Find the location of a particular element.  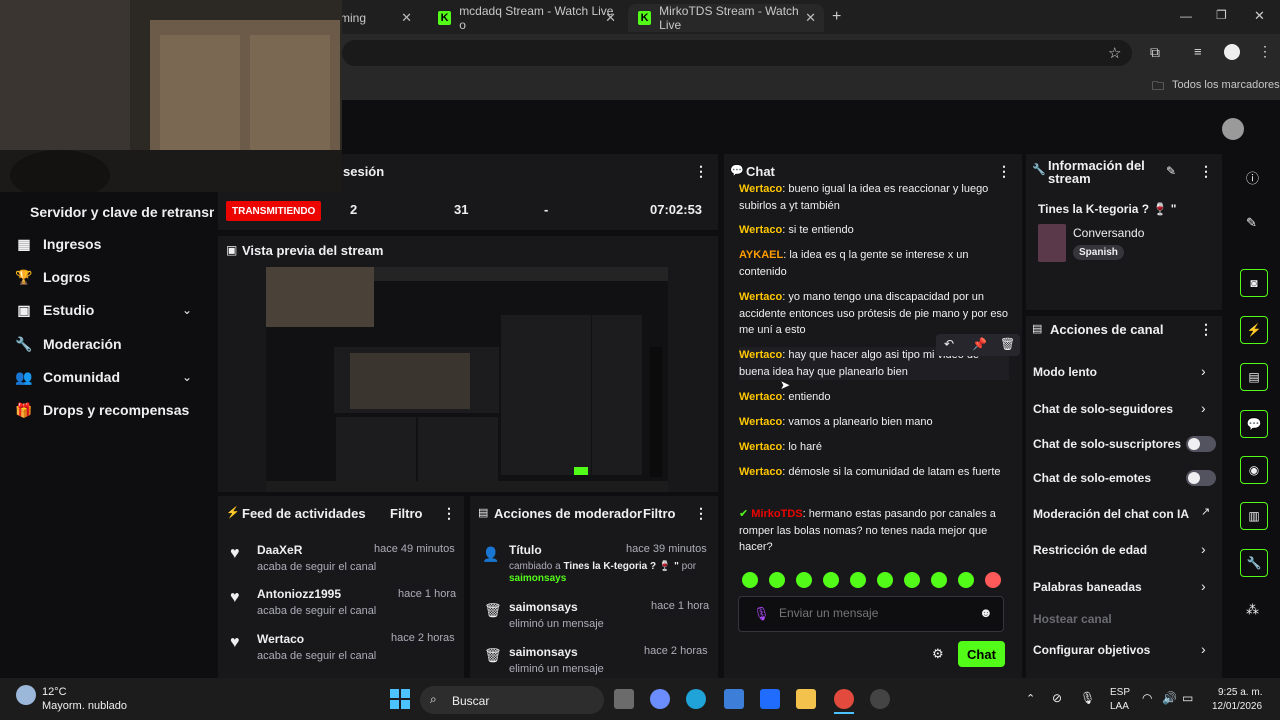

windows-start-icon is located at coordinates (400, 699).